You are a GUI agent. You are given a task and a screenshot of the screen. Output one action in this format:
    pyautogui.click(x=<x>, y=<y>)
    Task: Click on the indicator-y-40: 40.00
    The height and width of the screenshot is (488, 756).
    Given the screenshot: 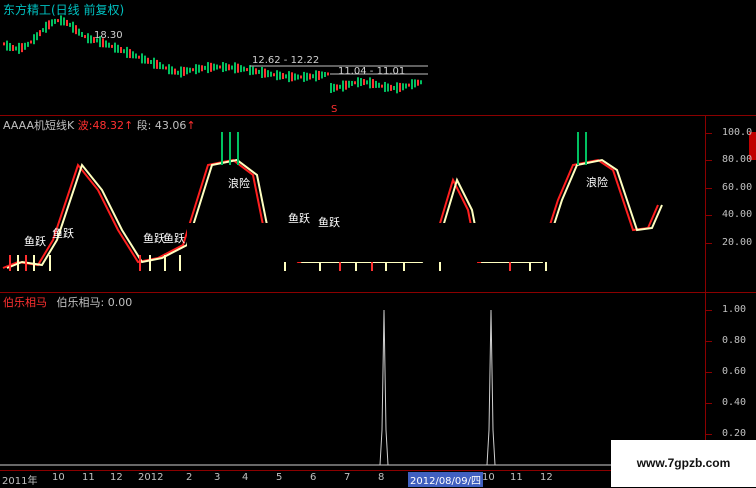 What is the action you would take?
    pyautogui.click(x=737, y=214)
    